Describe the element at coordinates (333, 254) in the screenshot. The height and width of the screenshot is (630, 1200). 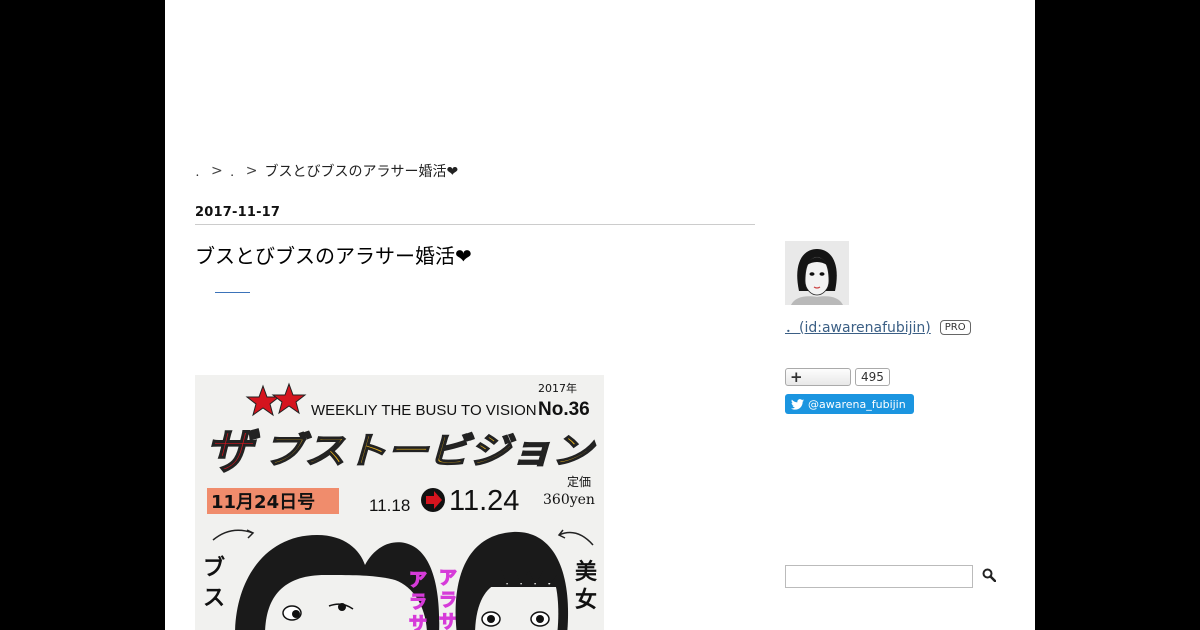
I see `article-title: ブスとびブスのアラサー婚活❤` at that location.